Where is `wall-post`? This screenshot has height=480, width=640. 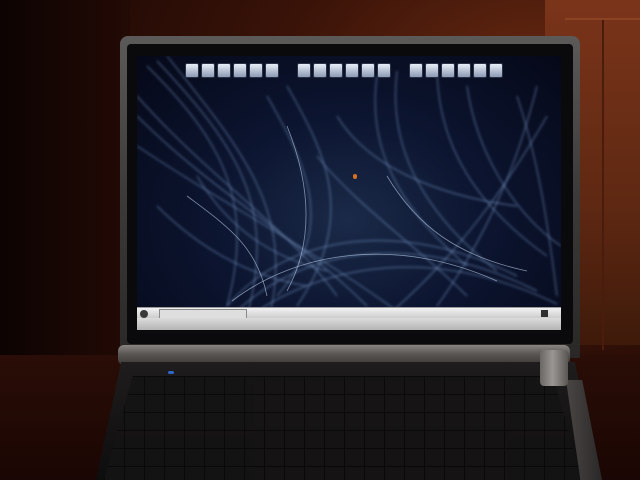
wall-post is located at coordinates (603, 185).